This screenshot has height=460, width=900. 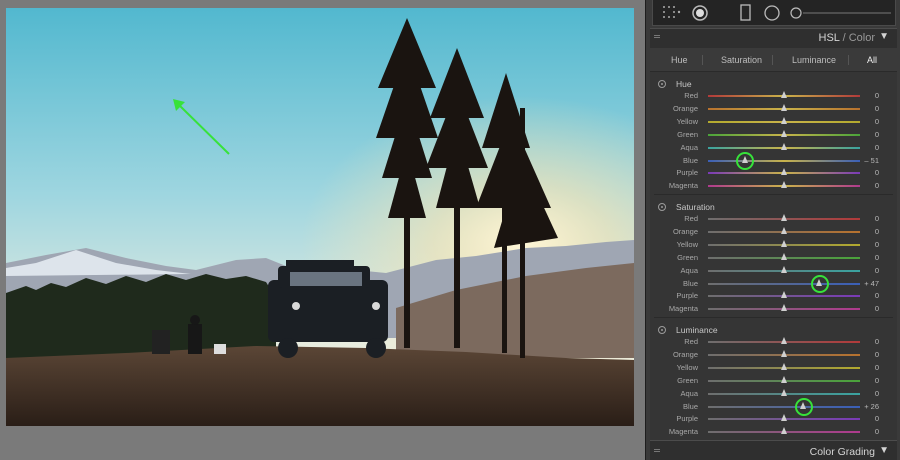 What do you see at coordinates (864, 367) in the screenshot?
I see `slider-value-luminance-yellow: 0` at bounding box center [864, 367].